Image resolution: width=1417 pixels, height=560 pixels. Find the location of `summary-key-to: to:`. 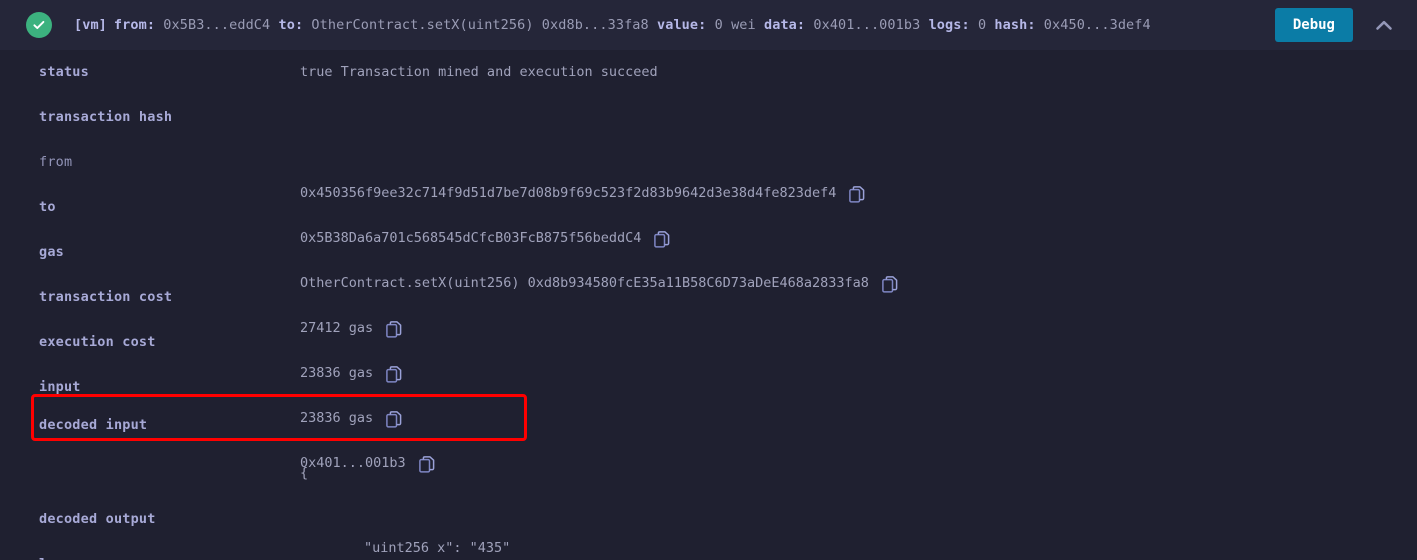

summary-key-to: to: is located at coordinates (291, 25).